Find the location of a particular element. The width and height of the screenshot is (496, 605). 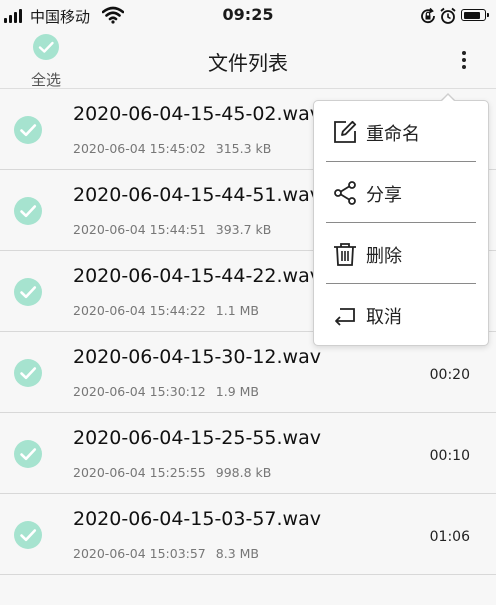

menu-item-label: 重命名 is located at coordinates (393, 134).